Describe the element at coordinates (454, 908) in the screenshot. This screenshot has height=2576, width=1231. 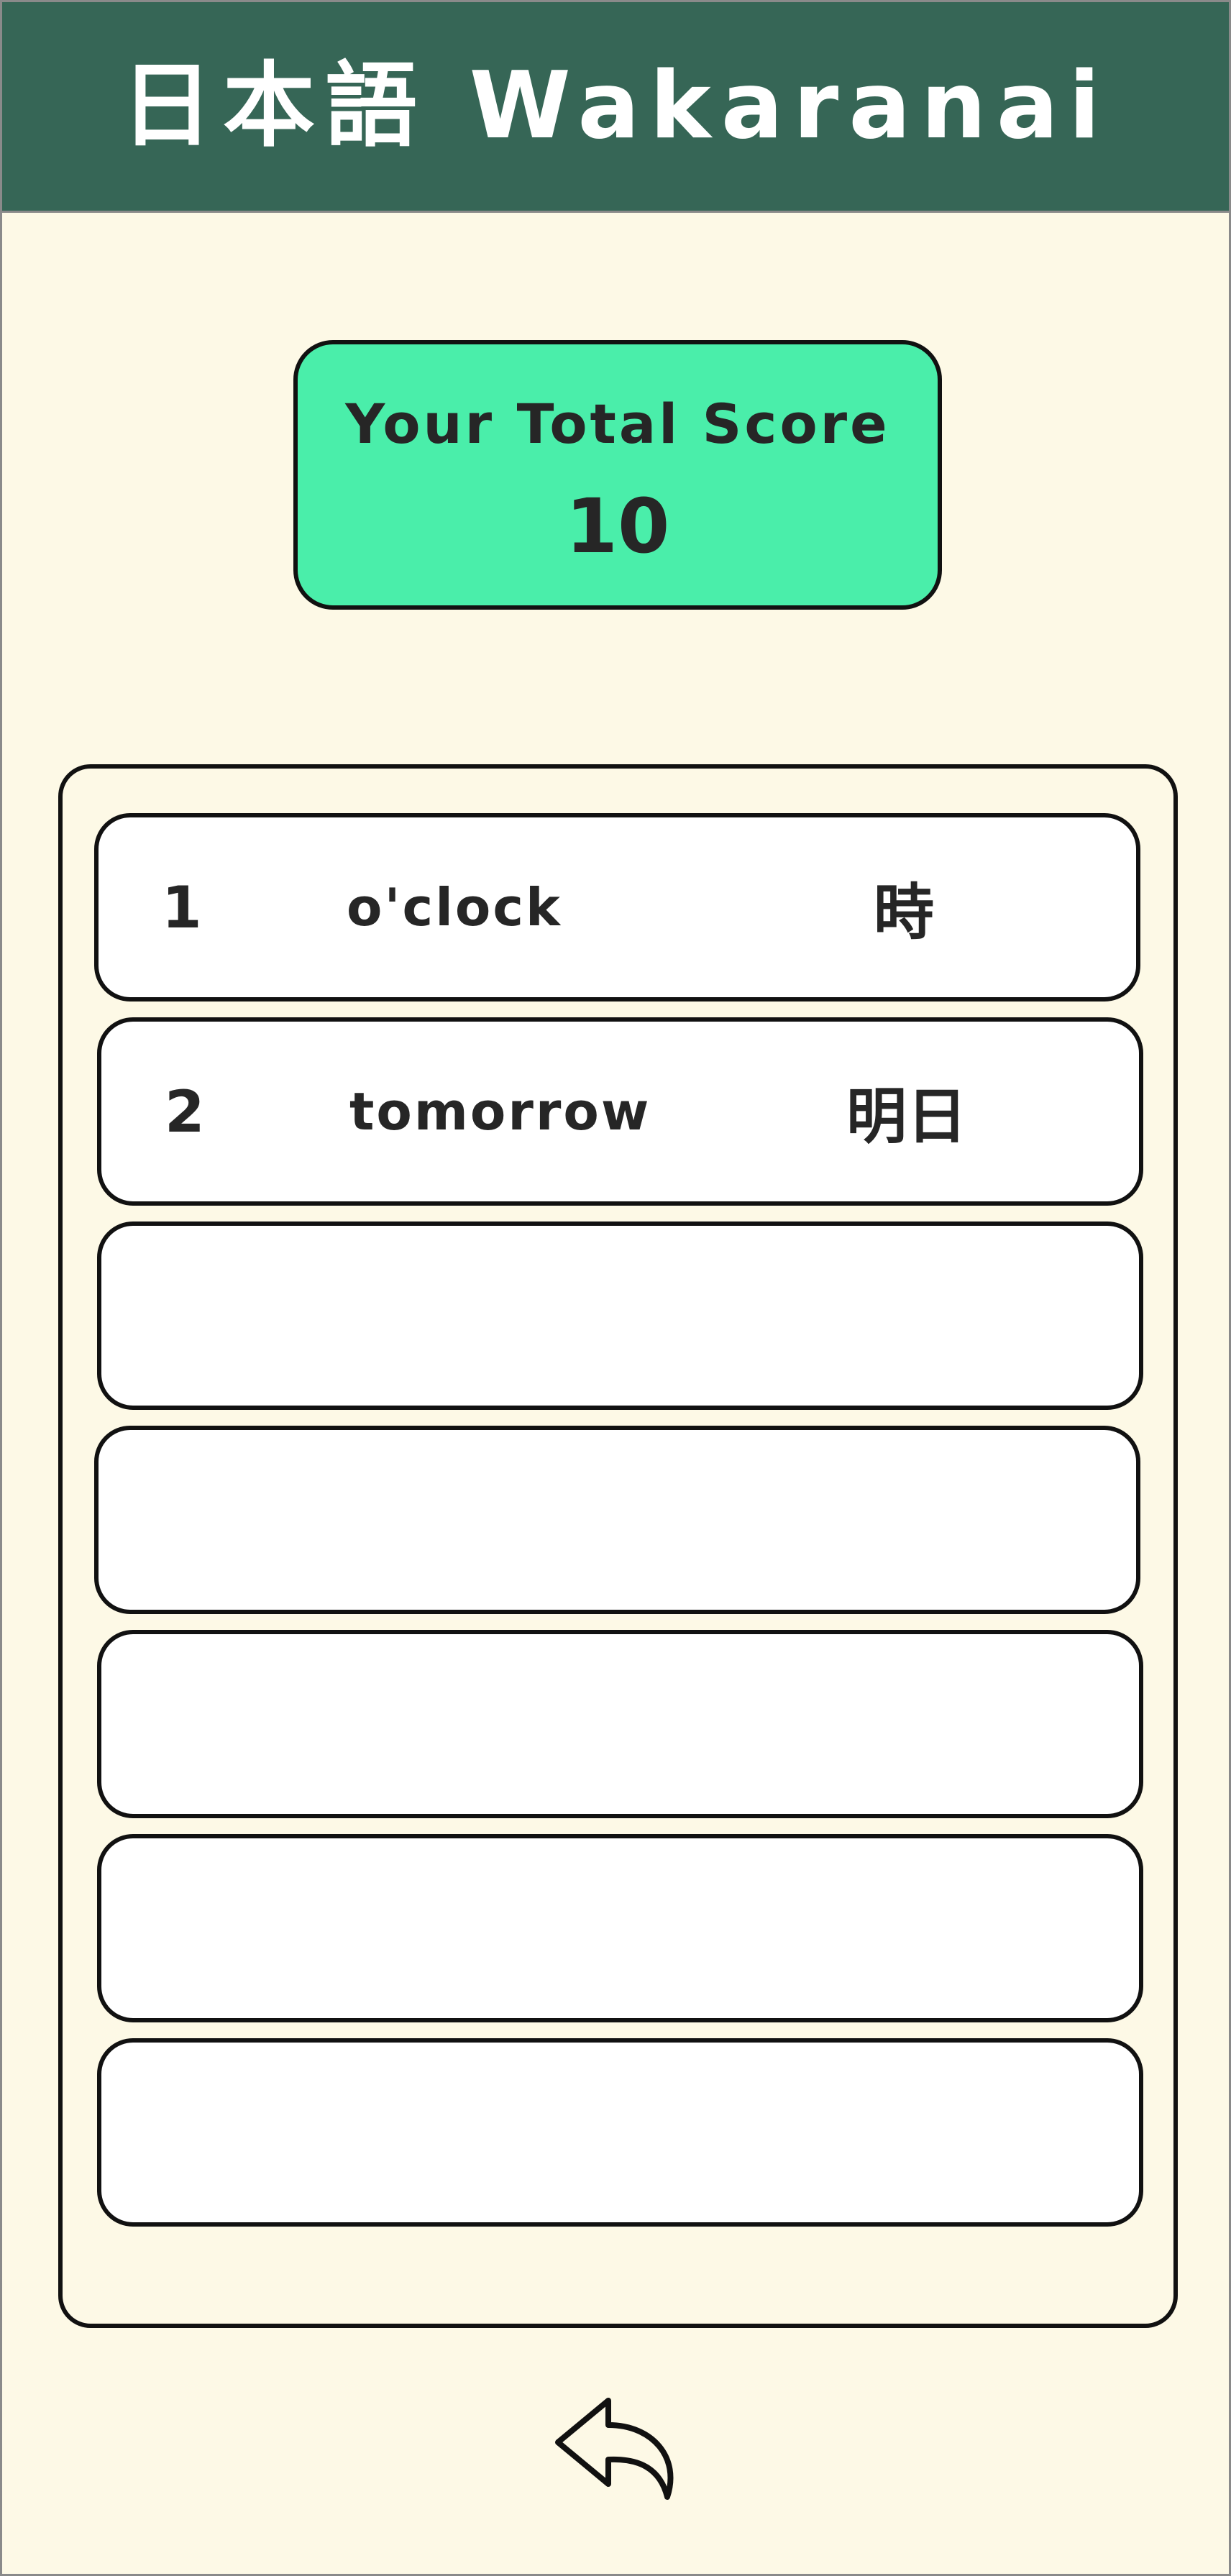
I see `word-row-english: o'clock` at that location.